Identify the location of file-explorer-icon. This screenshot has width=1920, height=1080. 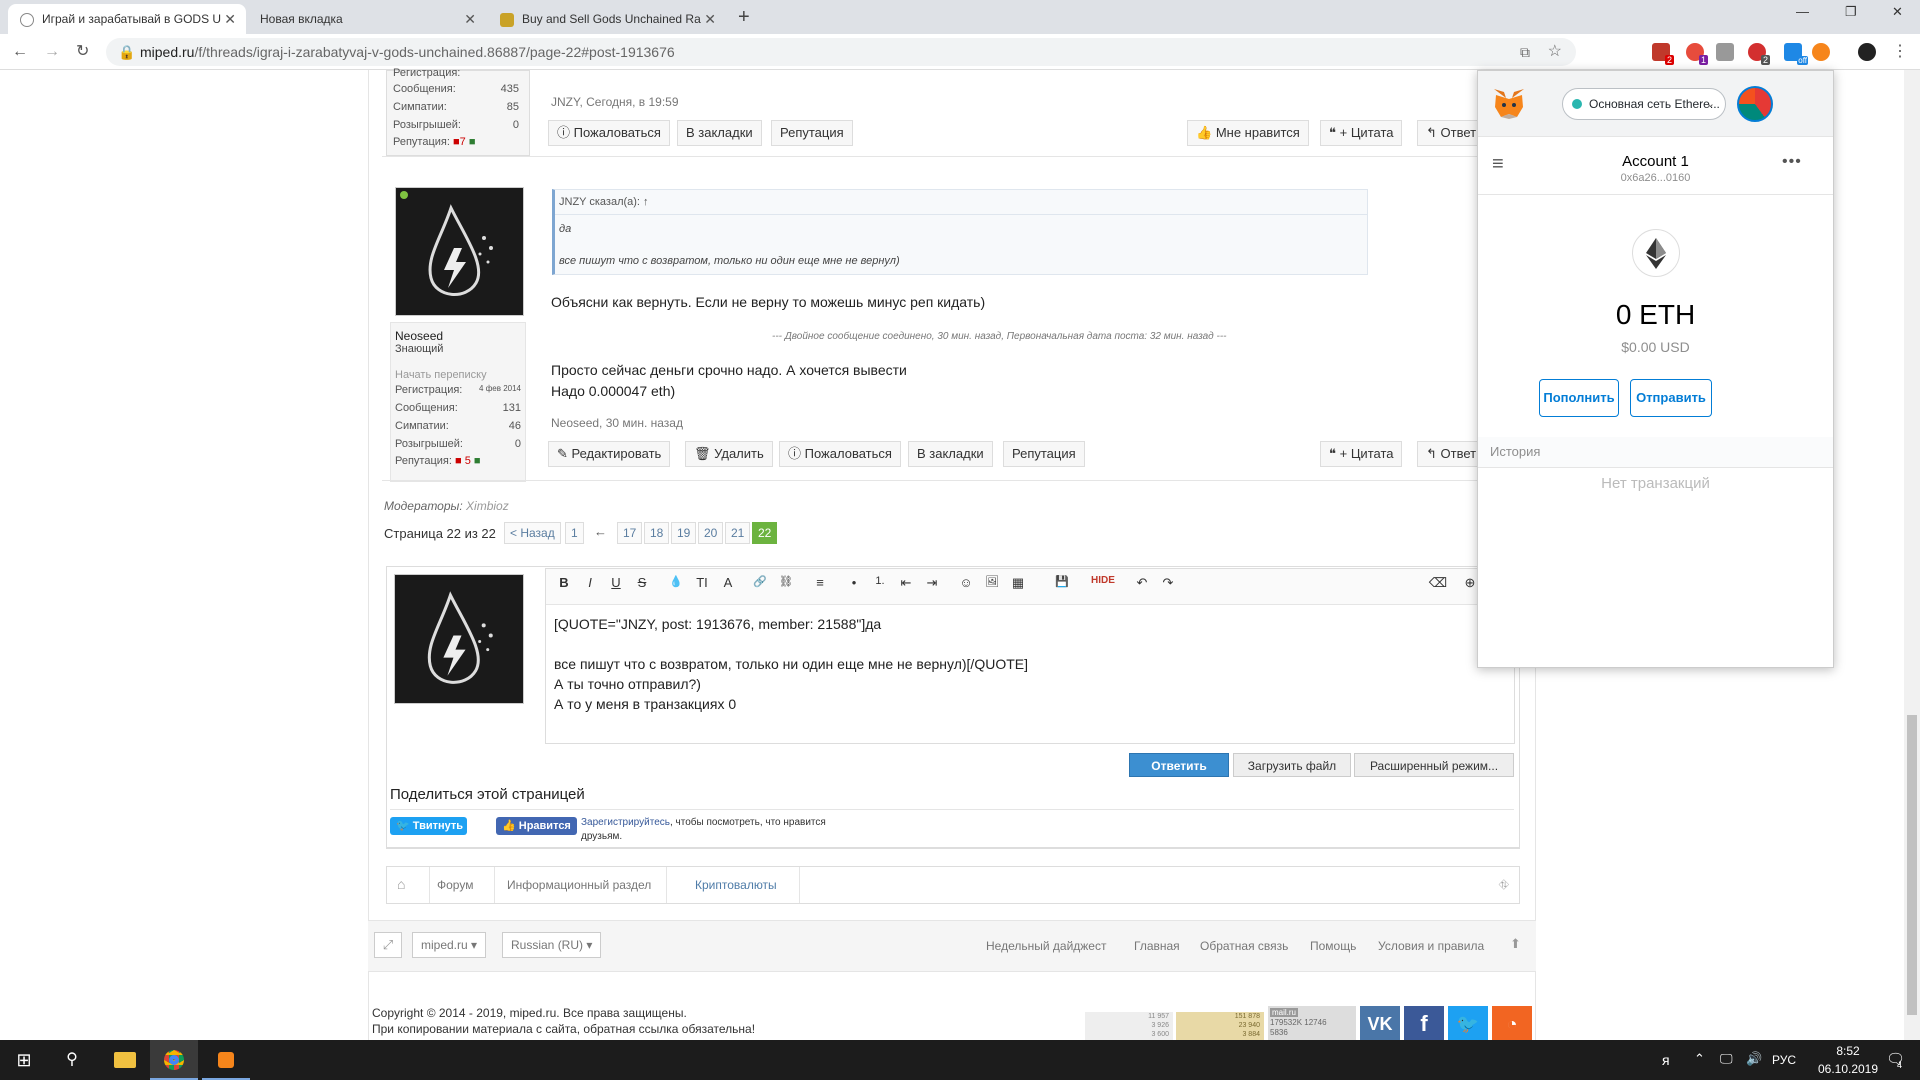
(124, 1060).